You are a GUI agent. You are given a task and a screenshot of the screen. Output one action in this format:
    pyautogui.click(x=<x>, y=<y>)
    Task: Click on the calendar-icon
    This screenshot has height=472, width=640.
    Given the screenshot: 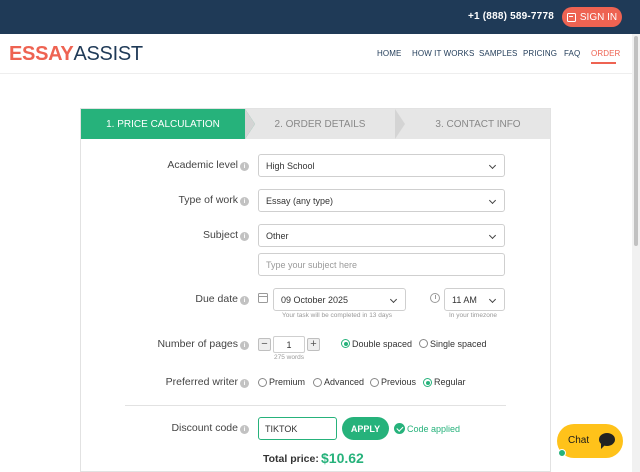 What is the action you would take?
    pyautogui.click(x=263, y=298)
    